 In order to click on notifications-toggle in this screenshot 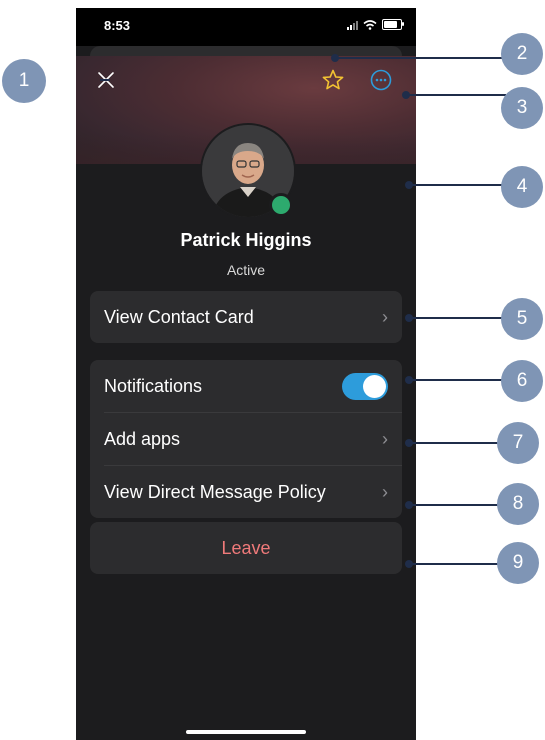, I will do `click(365, 386)`.